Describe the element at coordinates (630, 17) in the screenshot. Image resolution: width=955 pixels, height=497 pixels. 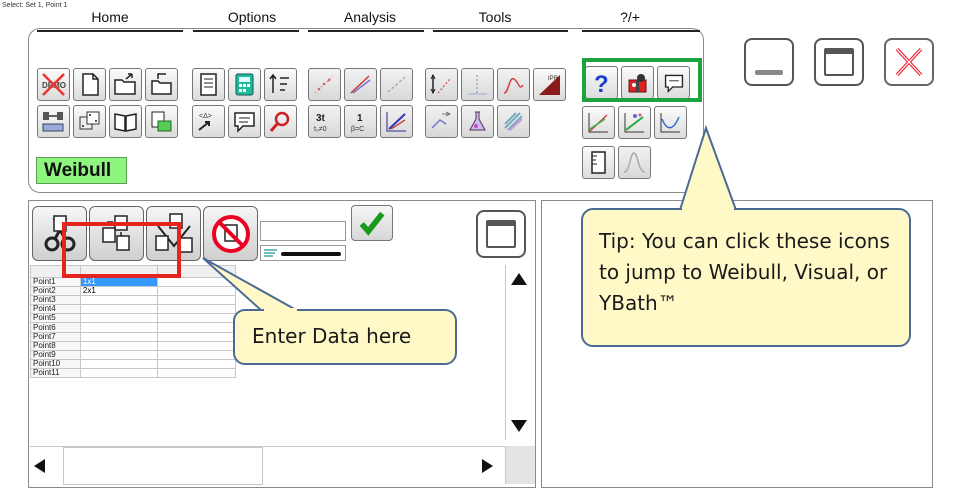
I see `menu-more: ?/+` at that location.